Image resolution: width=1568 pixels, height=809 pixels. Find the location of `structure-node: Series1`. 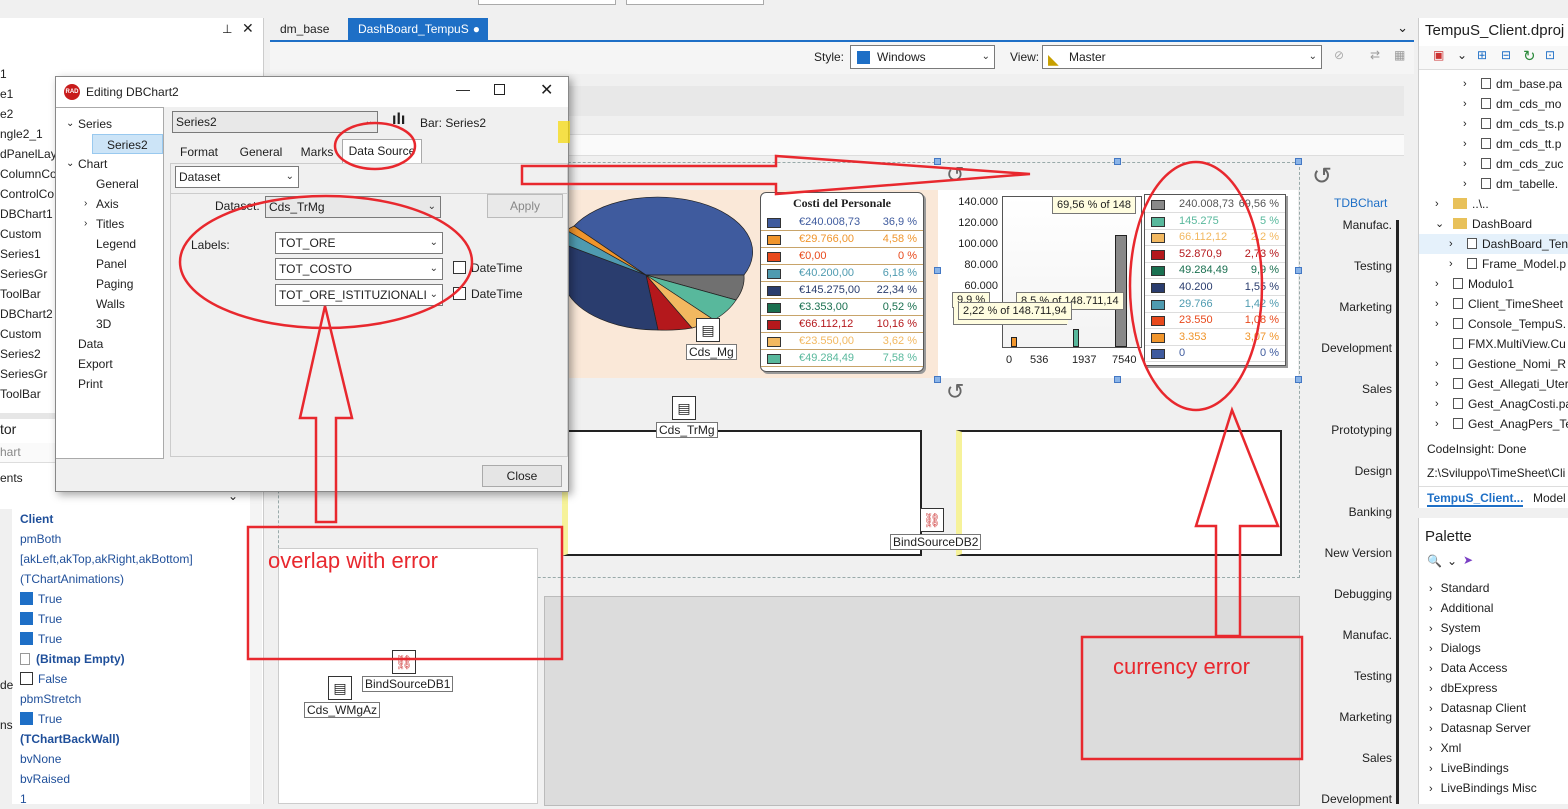

structure-node: Series1 is located at coordinates (20, 254).